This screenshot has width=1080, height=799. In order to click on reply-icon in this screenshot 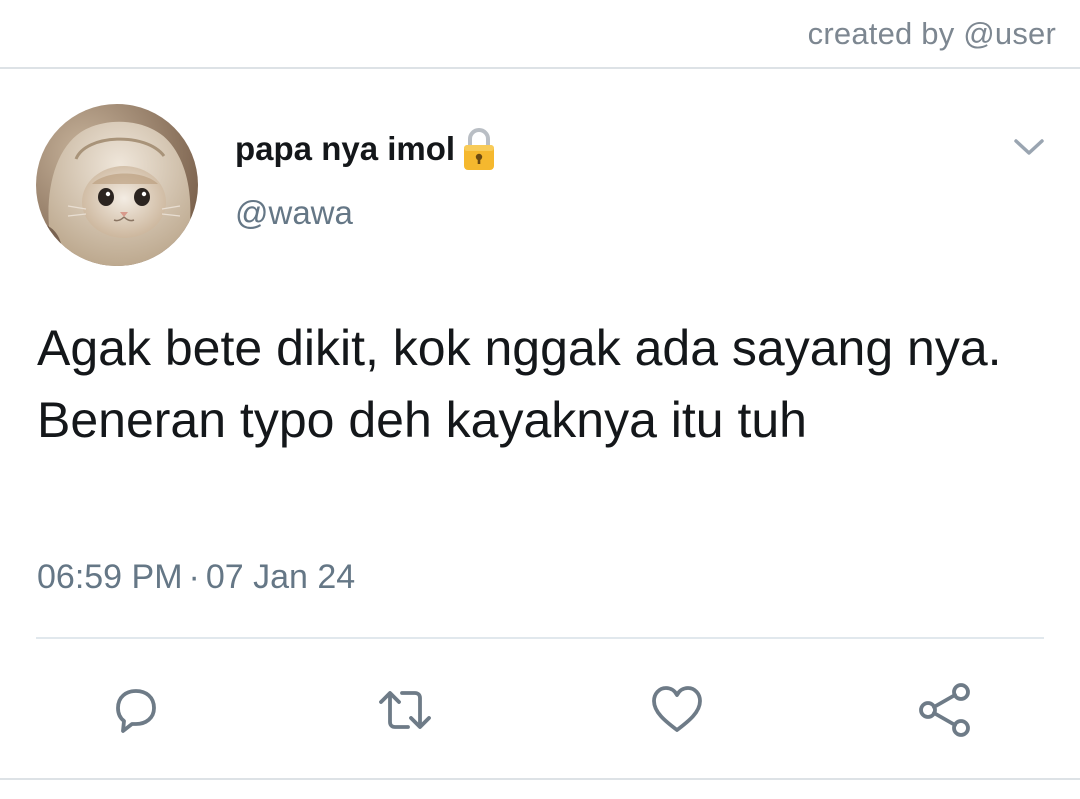, I will do `click(136, 711)`.